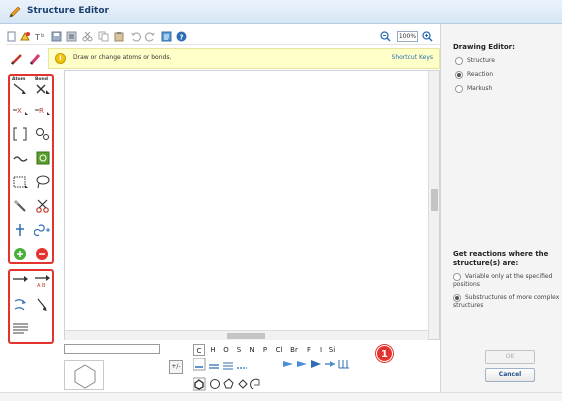  What do you see at coordinates (459, 61) in the screenshot?
I see `mode-structure-radio` at bounding box center [459, 61].